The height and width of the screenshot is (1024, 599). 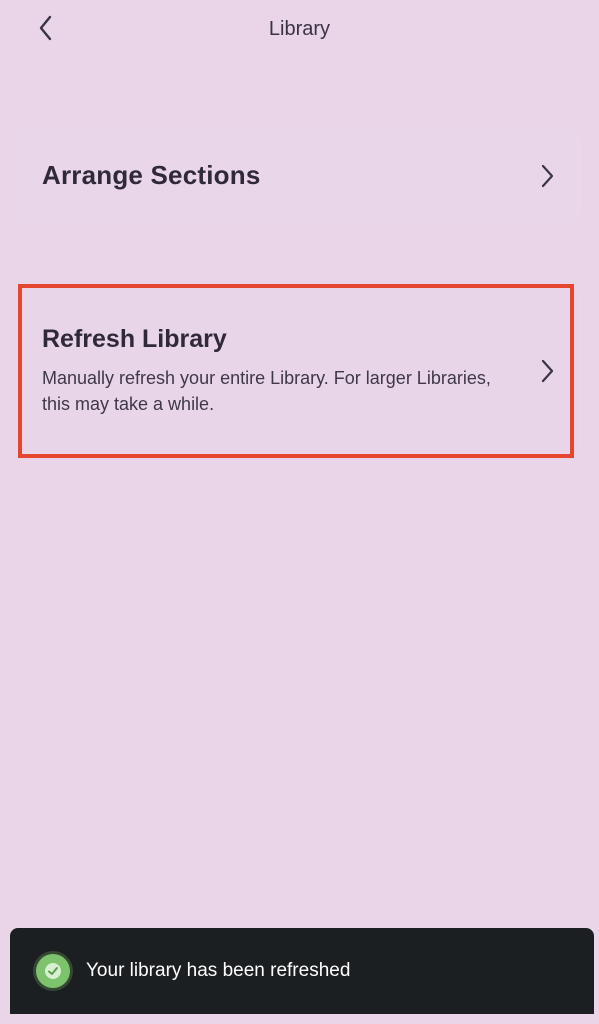 I want to click on top-bar: Library, so click(x=299, y=32).